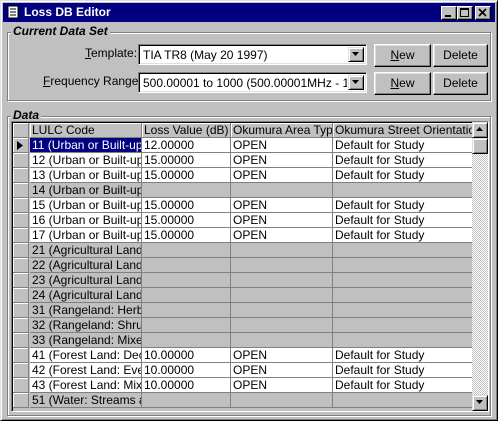  What do you see at coordinates (86, 145) in the screenshot?
I see `table-cell: 11 (Urban or Built-up L` at bounding box center [86, 145].